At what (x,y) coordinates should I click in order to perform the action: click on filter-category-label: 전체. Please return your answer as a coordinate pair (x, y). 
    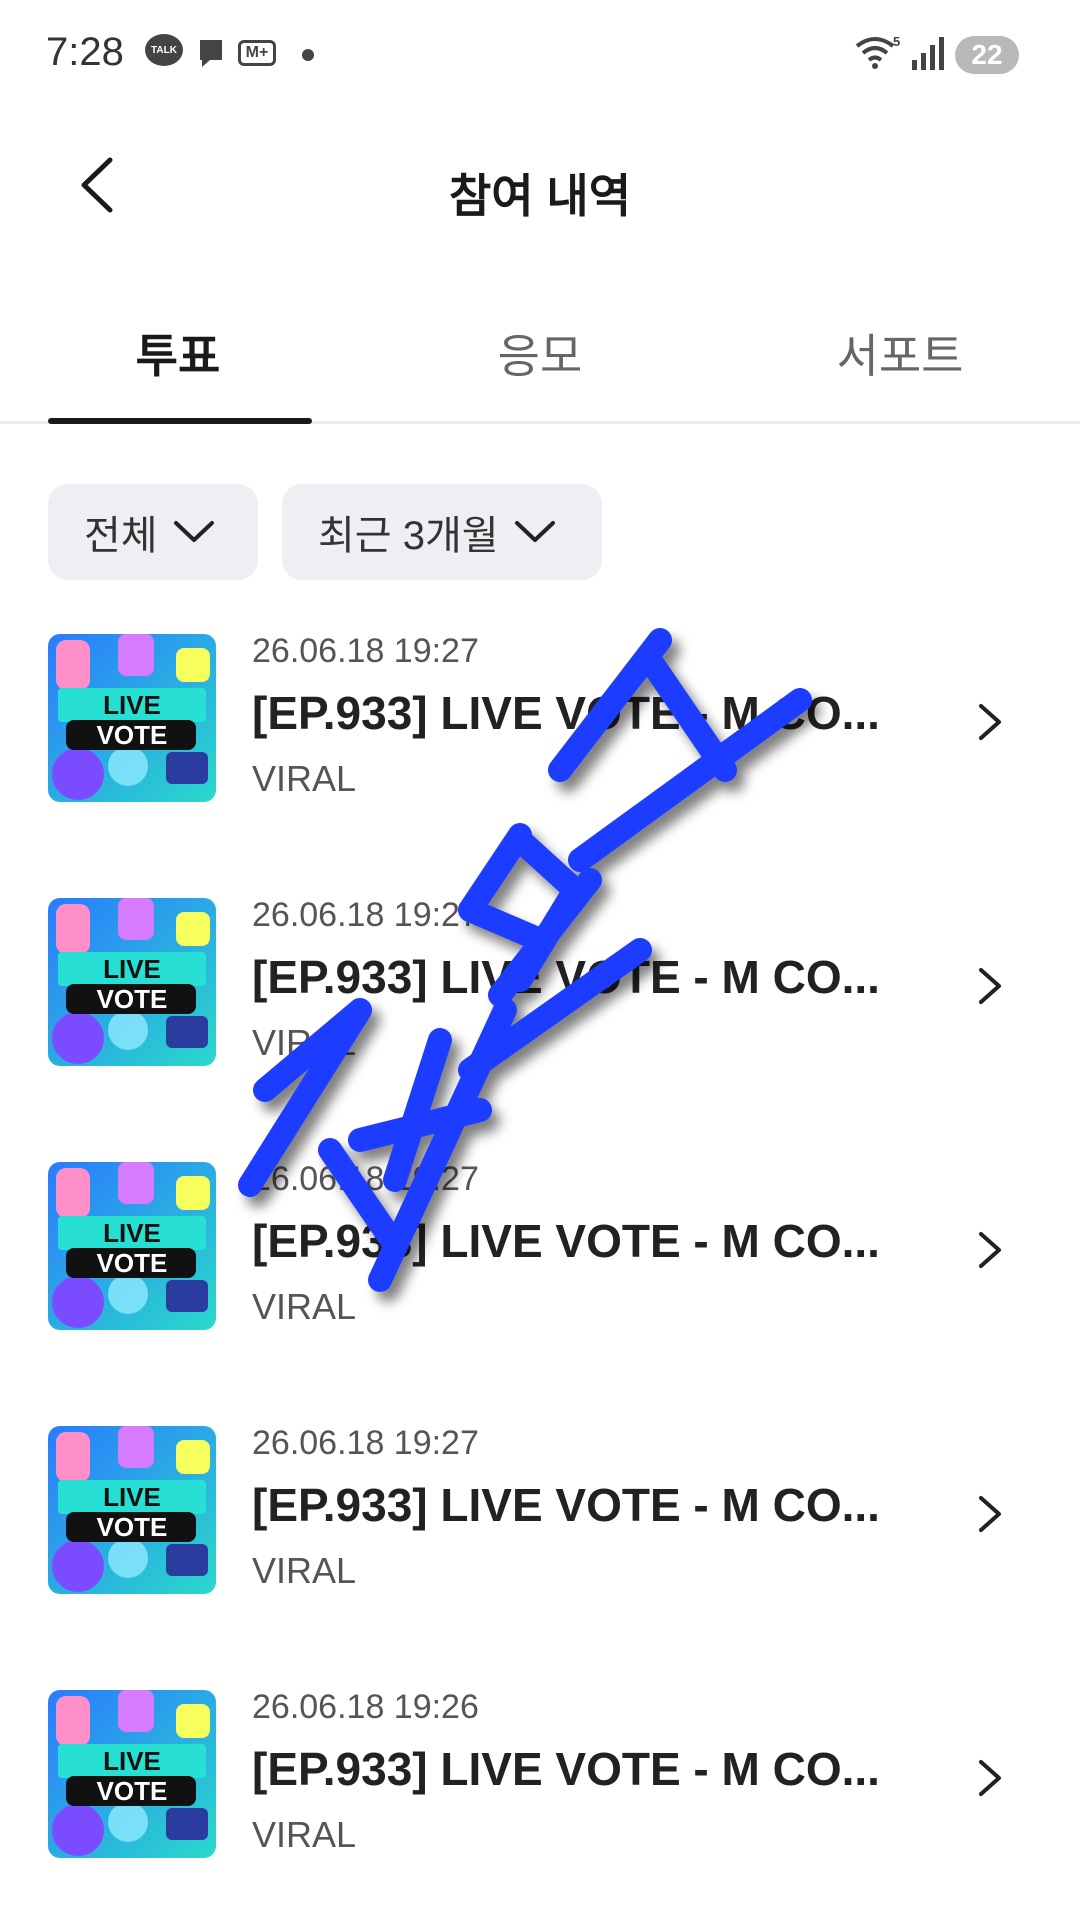
    Looking at the image, I should click on (121, 536).